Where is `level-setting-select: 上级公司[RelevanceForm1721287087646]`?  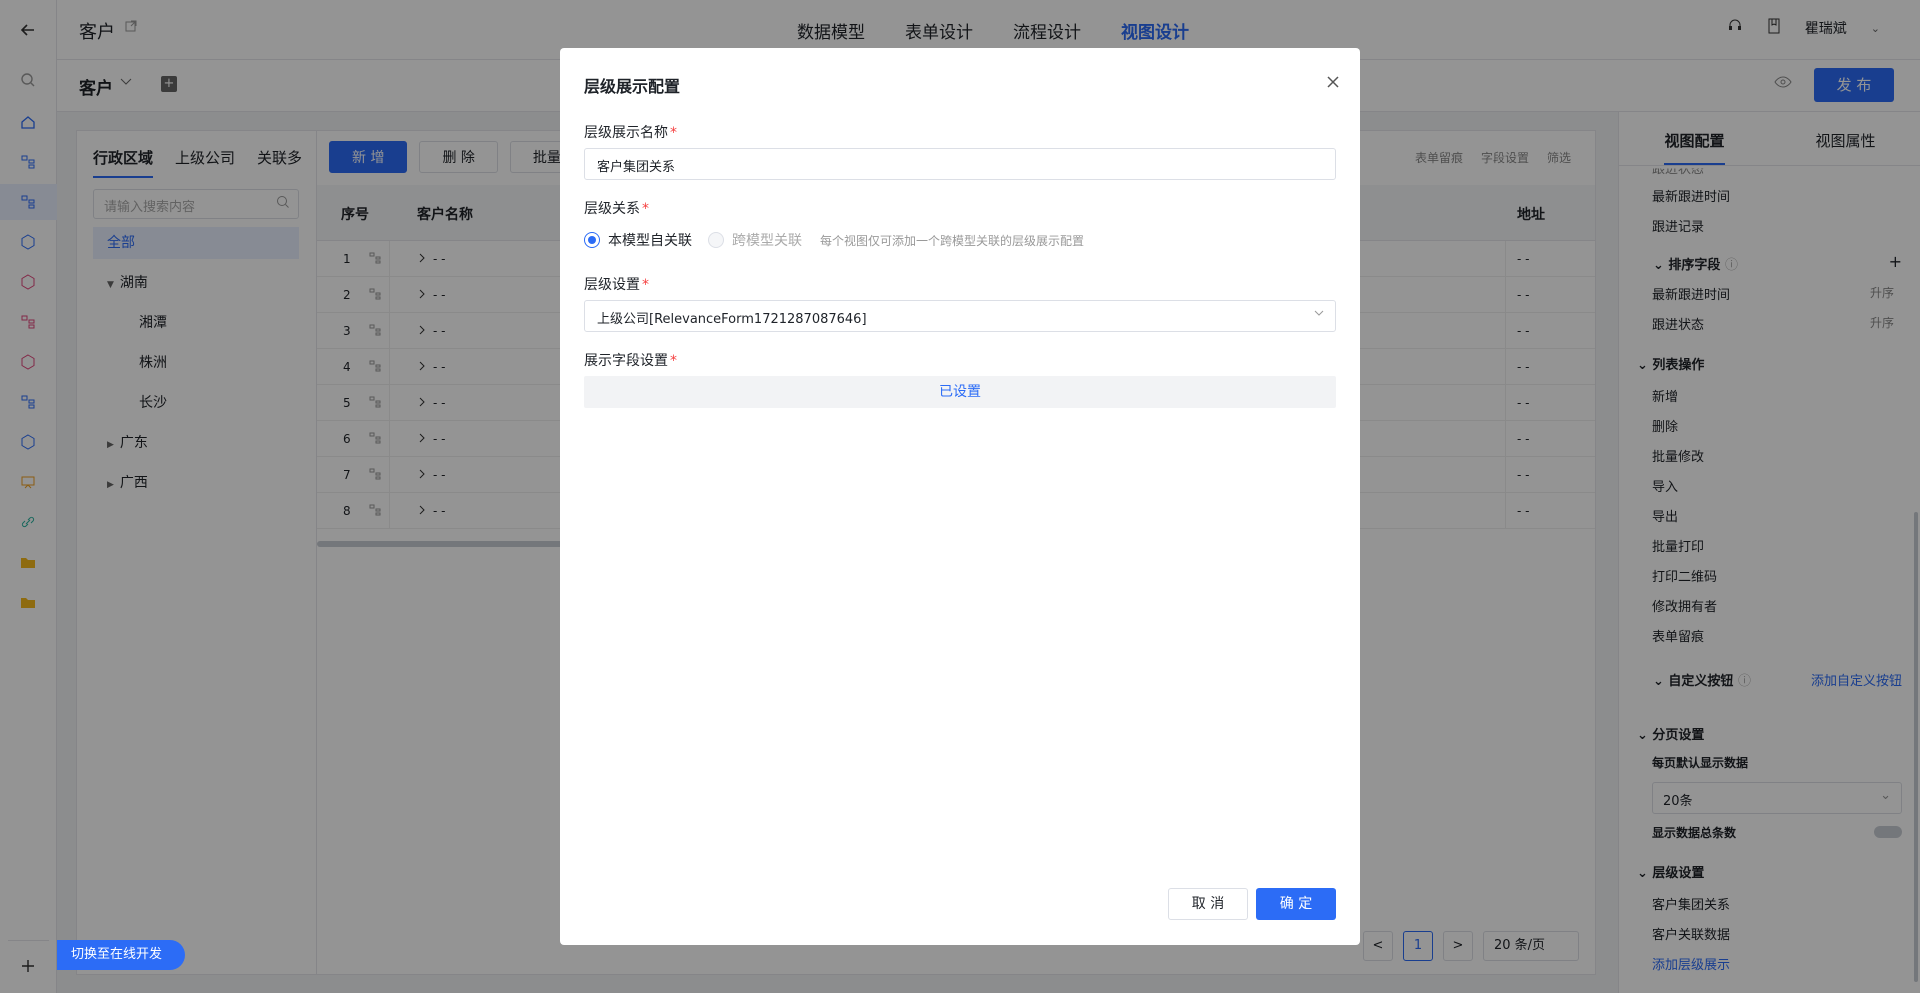
level-setting-select: 上级公司[RelevanceForm1721287087646] is located at coordinates (960, 316).